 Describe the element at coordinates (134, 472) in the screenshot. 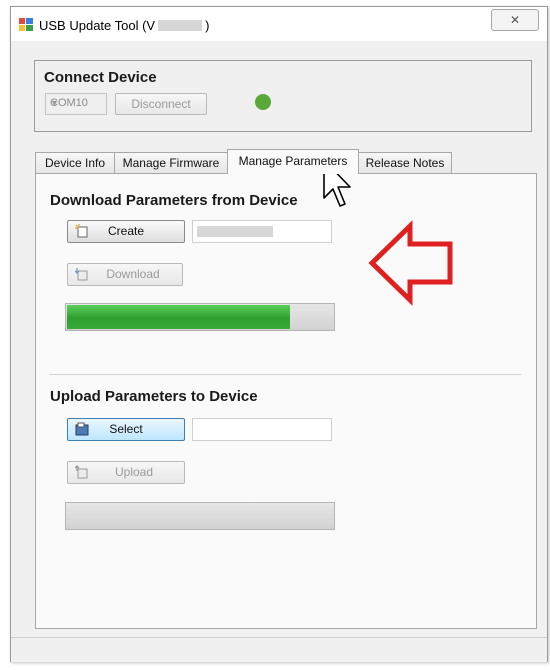

I see `upload-label: Upload` at that location.